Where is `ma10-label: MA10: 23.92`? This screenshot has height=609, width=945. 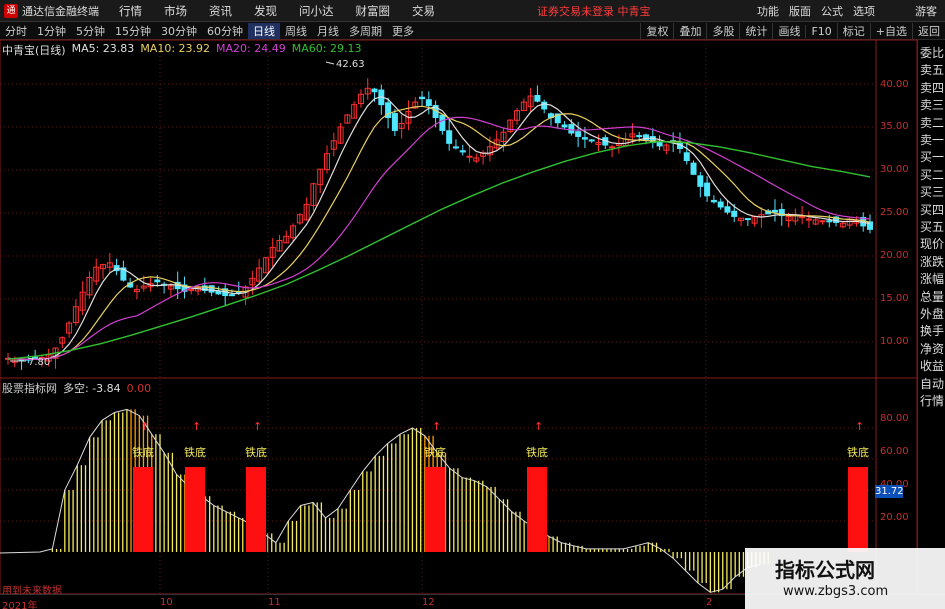 ma10-label: MA10: 23.92 is located at coordinates (175, 48).